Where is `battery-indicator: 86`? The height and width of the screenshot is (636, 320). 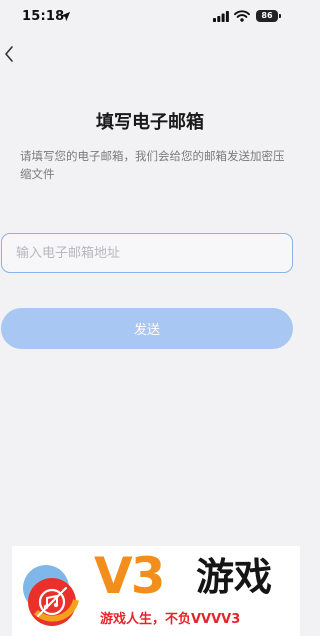 battery-indicator: 86 is located at coordinates (267, 16).